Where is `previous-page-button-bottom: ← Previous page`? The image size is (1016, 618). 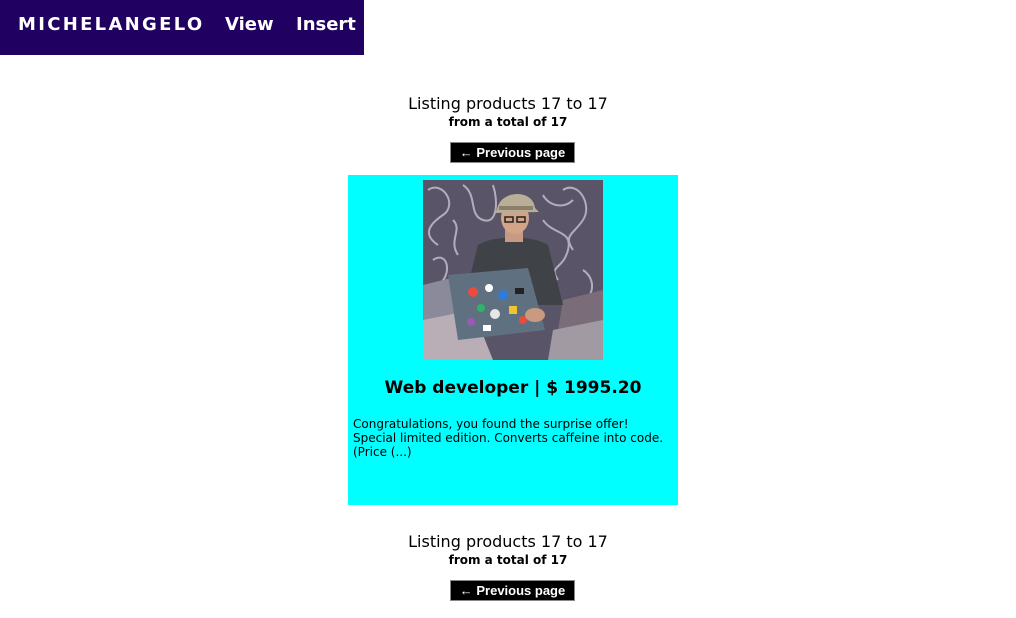
previous-page-button-bottom: ← Previous page is located at coordinates (512, 590).